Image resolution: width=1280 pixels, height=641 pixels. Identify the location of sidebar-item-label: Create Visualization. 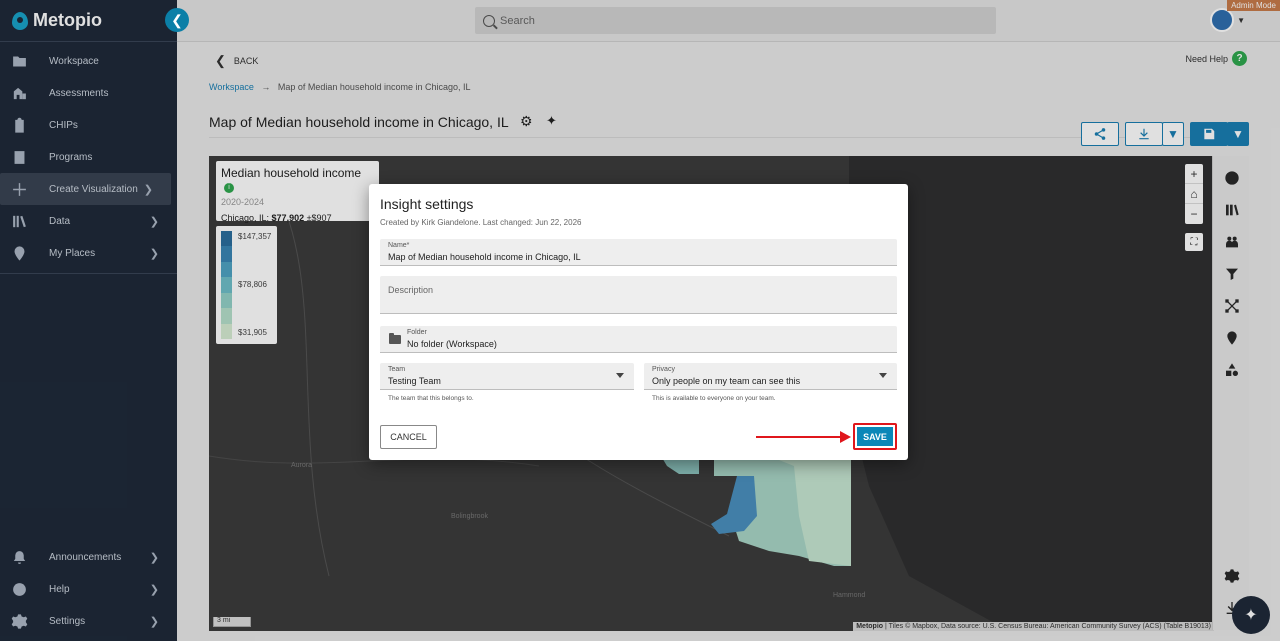
(93, 189).